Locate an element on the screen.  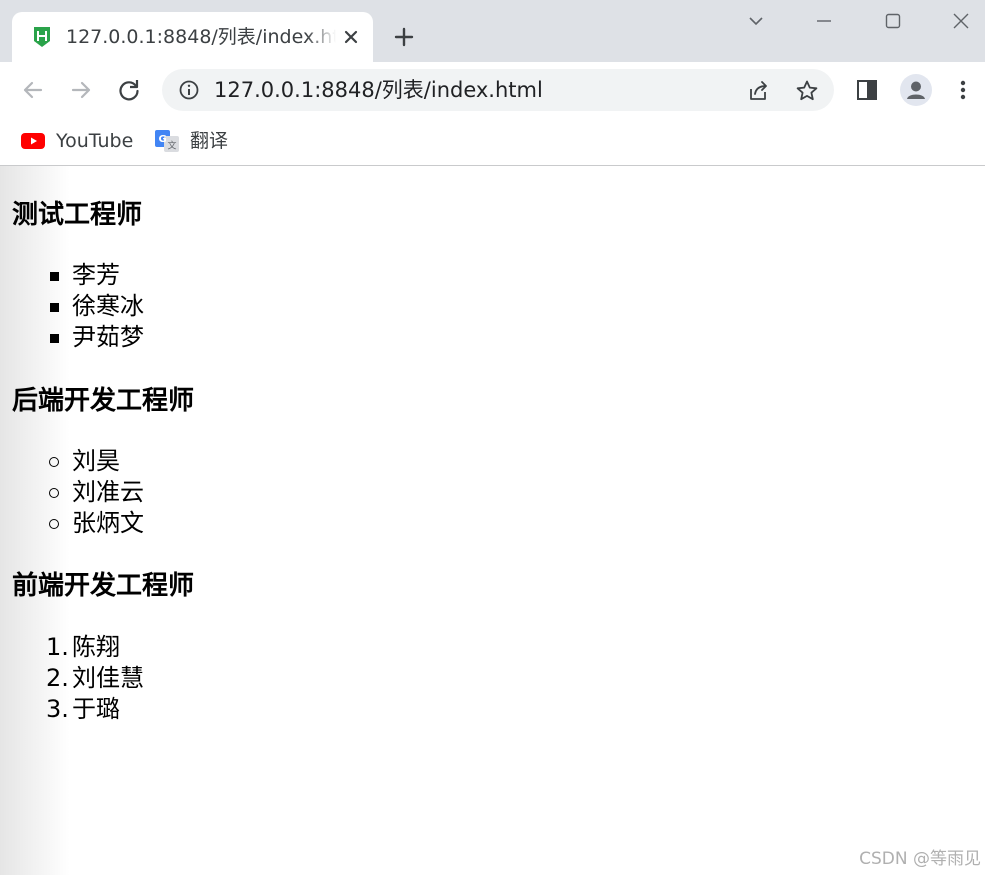
back-arrow-icon is located at coordinates (33, 90).